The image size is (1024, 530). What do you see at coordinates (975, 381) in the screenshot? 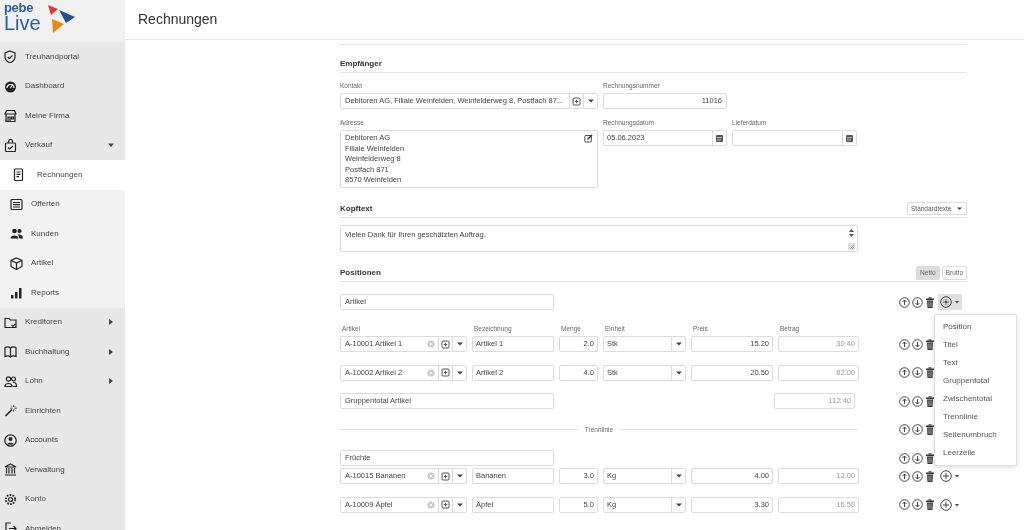
I see `menu-item: Gruppentotal` at bounding box center [975, 381].